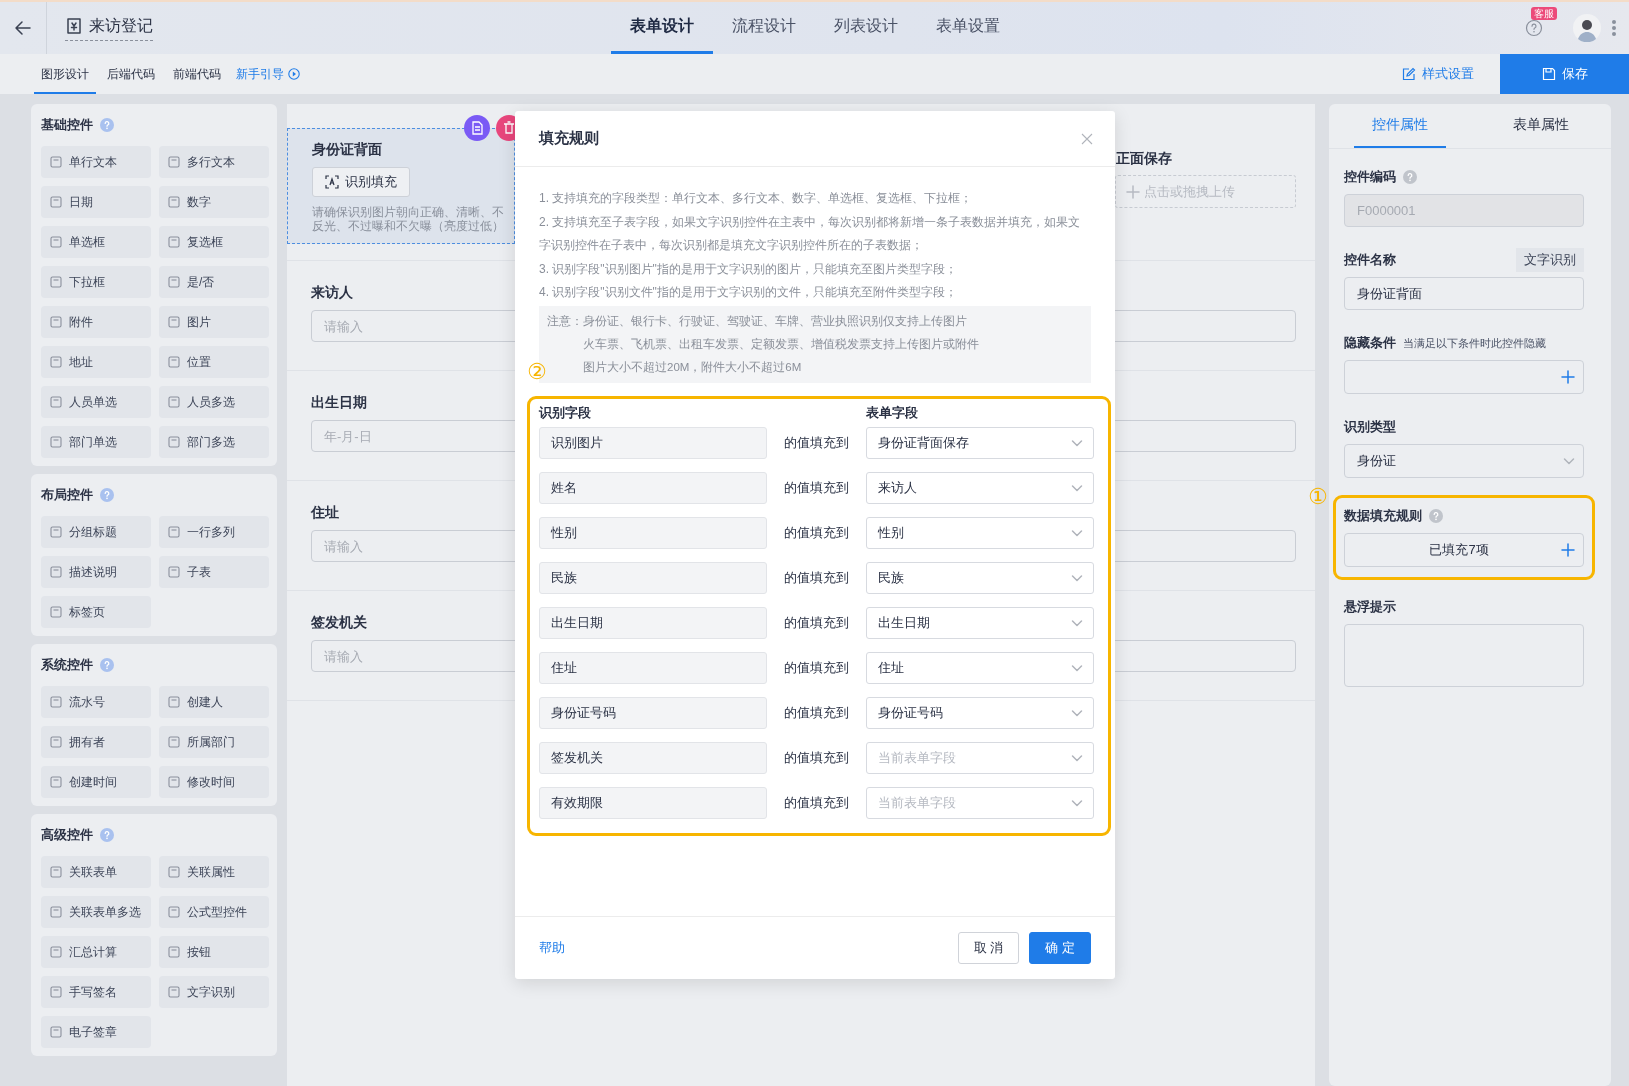 This screenshot has width=1629, height=1086. Describe the element at coordinates (96, 912) in the screenshot. I see `control-item: 关联表单多选` at that location.